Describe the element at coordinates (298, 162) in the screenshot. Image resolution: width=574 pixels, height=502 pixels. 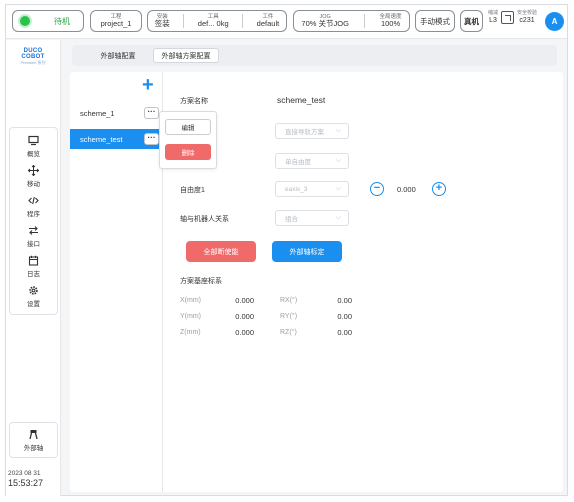
I see `select-value: 单自由度` at that location.